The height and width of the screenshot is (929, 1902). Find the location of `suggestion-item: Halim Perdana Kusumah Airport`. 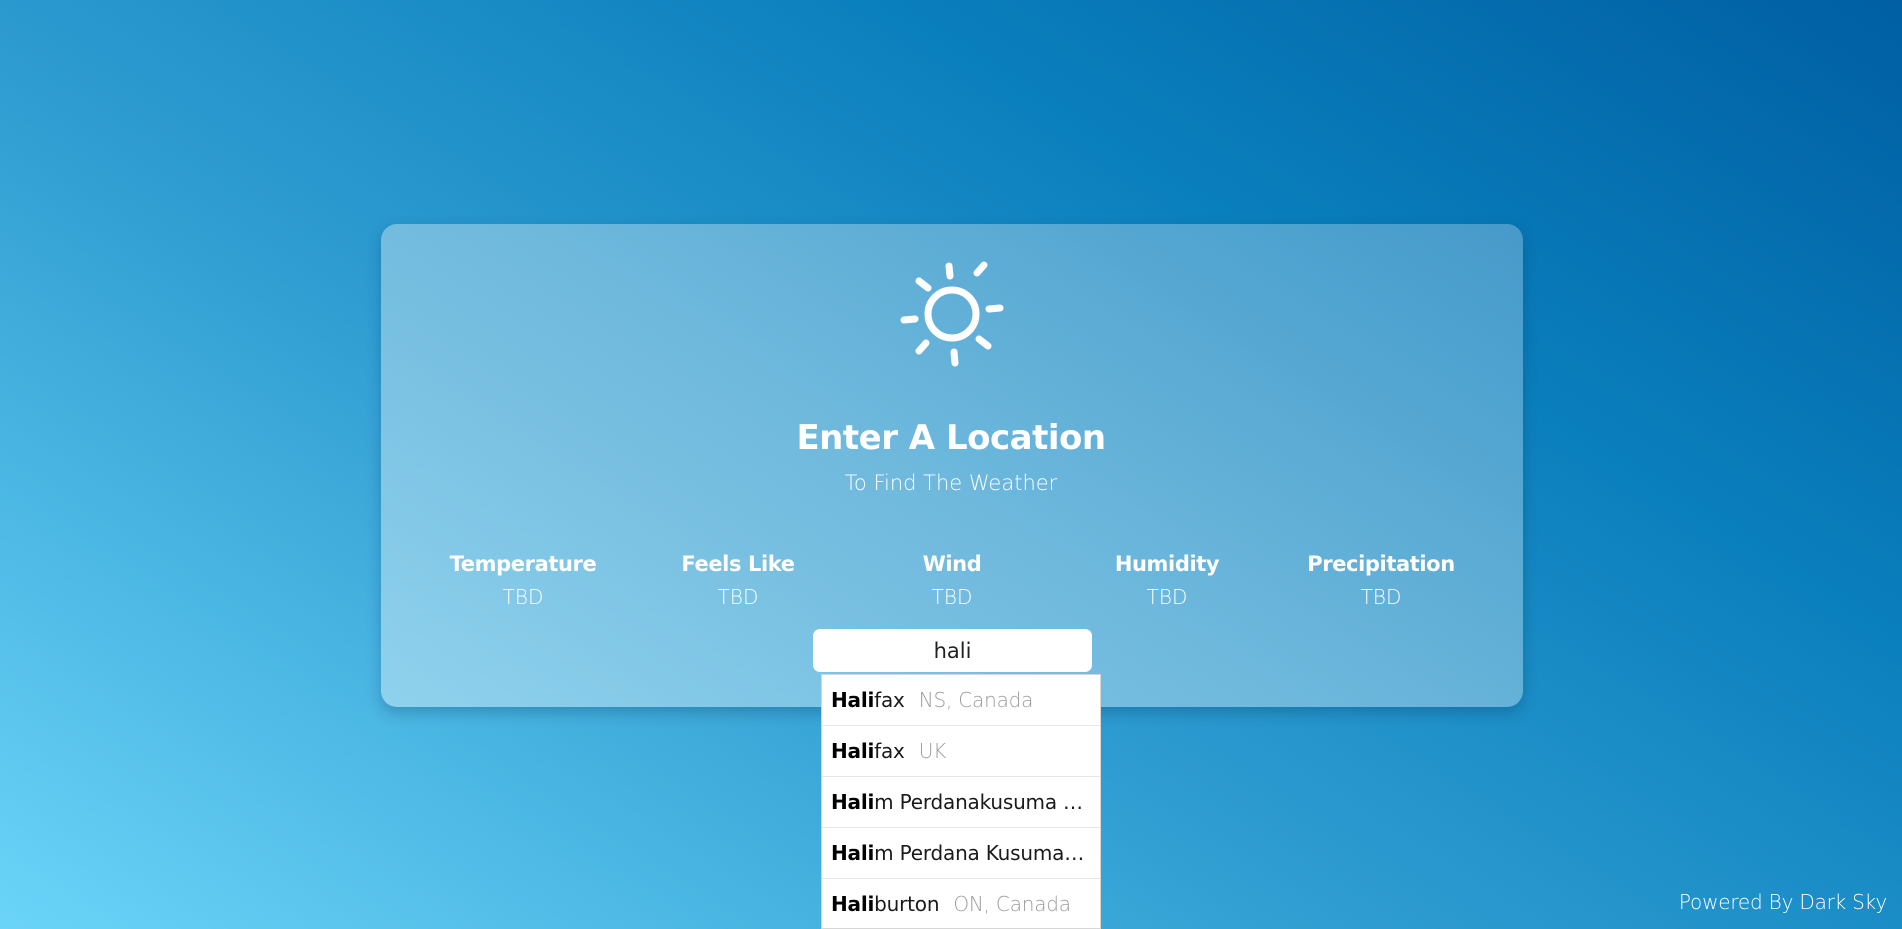

suggestion-item: Halim Perdana Kusumah Airport is located at coordinates (961, 853).